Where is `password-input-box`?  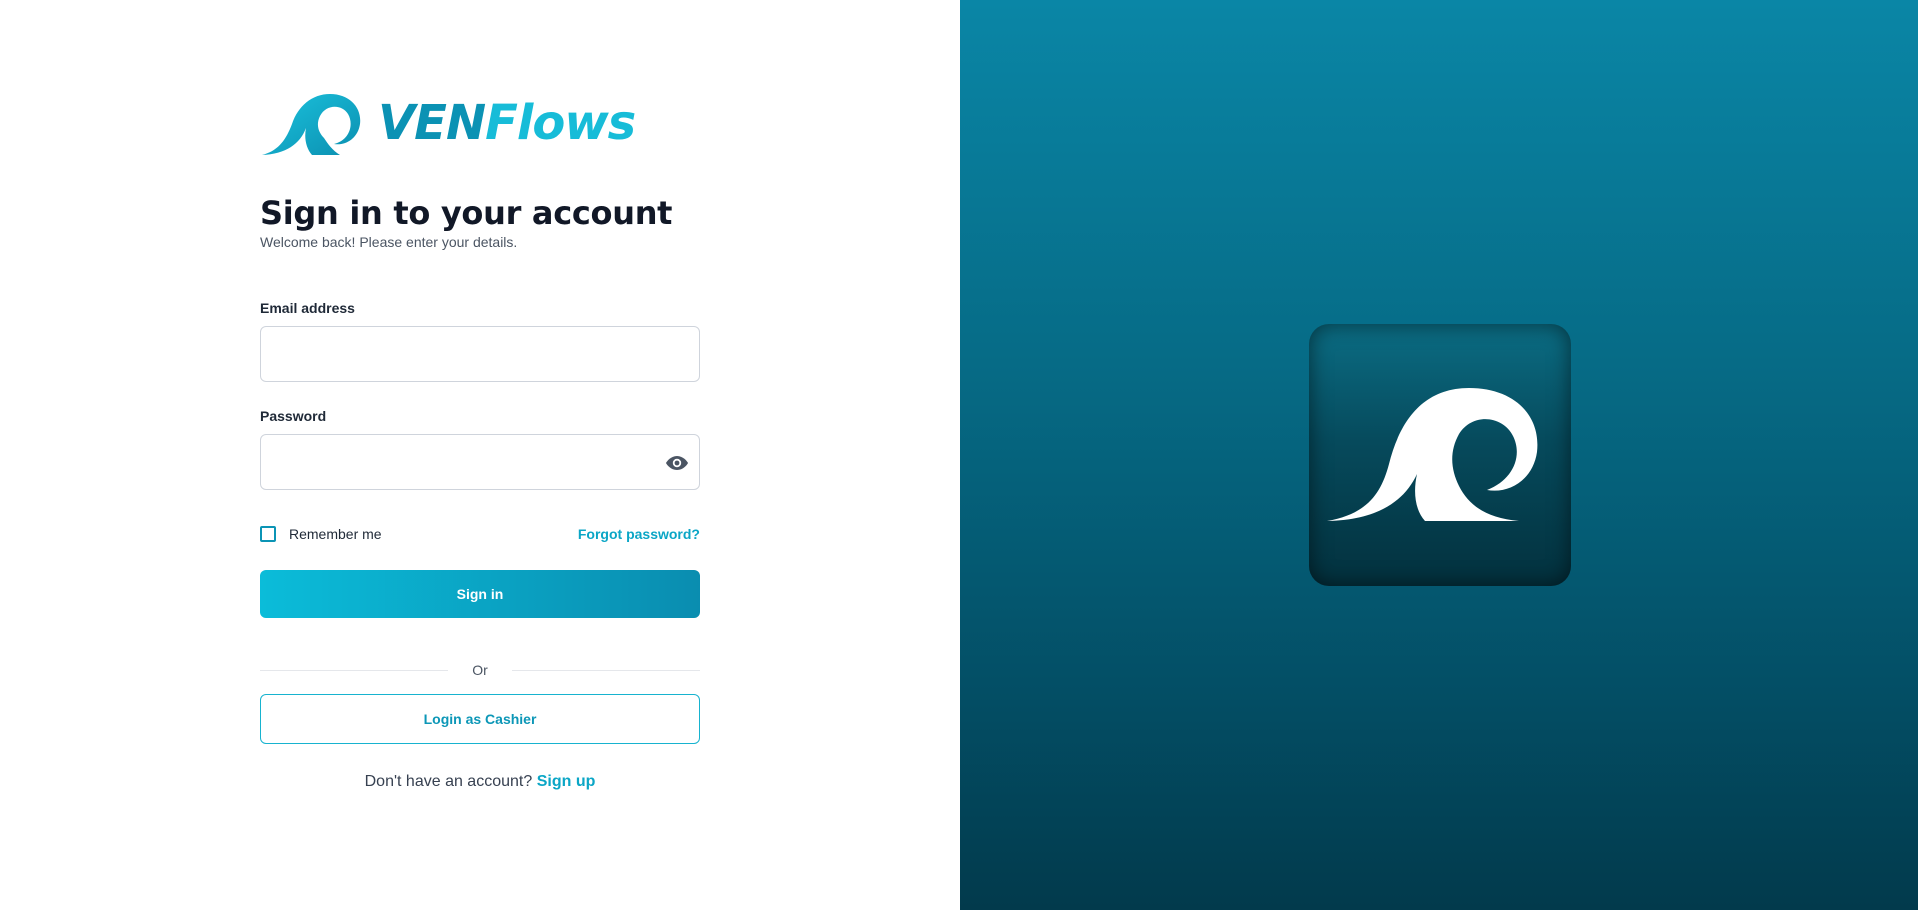 password-input-box is located at coordinates (480, 462).